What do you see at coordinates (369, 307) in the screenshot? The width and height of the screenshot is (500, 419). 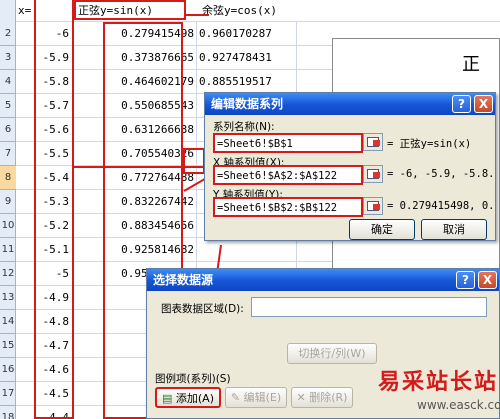 I see `chart-range-input` at bounding box center [369, 307].